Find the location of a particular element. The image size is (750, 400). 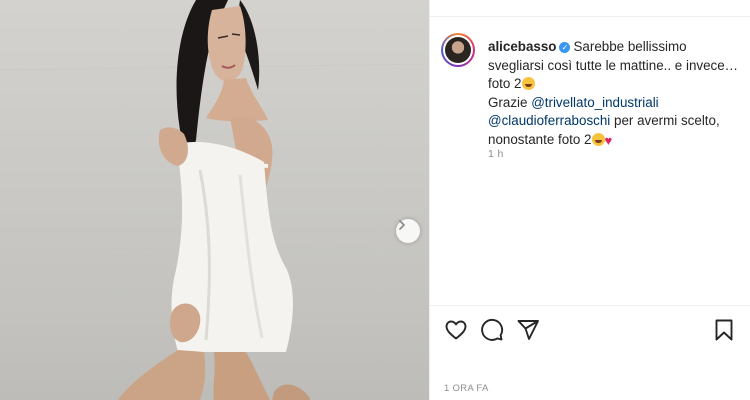

next-photo-button is located at coordinates (408, 231).